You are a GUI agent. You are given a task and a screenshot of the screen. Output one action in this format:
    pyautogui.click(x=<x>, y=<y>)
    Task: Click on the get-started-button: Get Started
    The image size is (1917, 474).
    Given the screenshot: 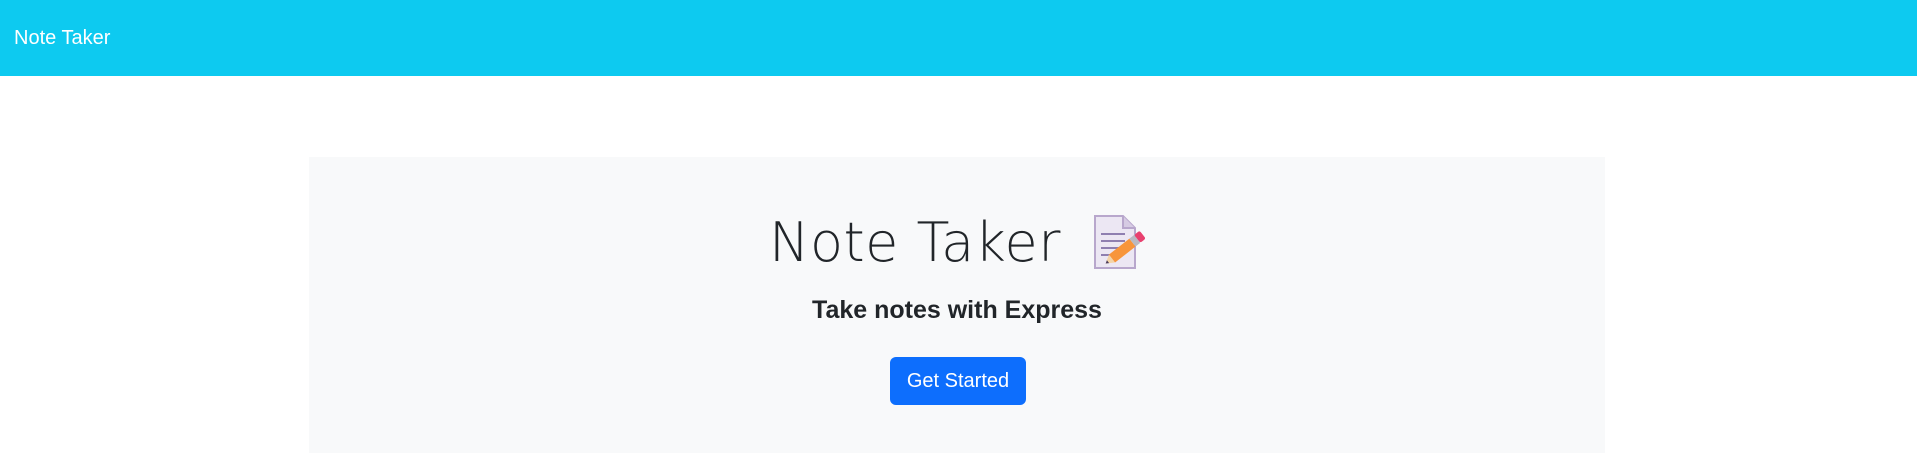 What is the action you would take?
    pyautogui.click(x=958, y=381)
    